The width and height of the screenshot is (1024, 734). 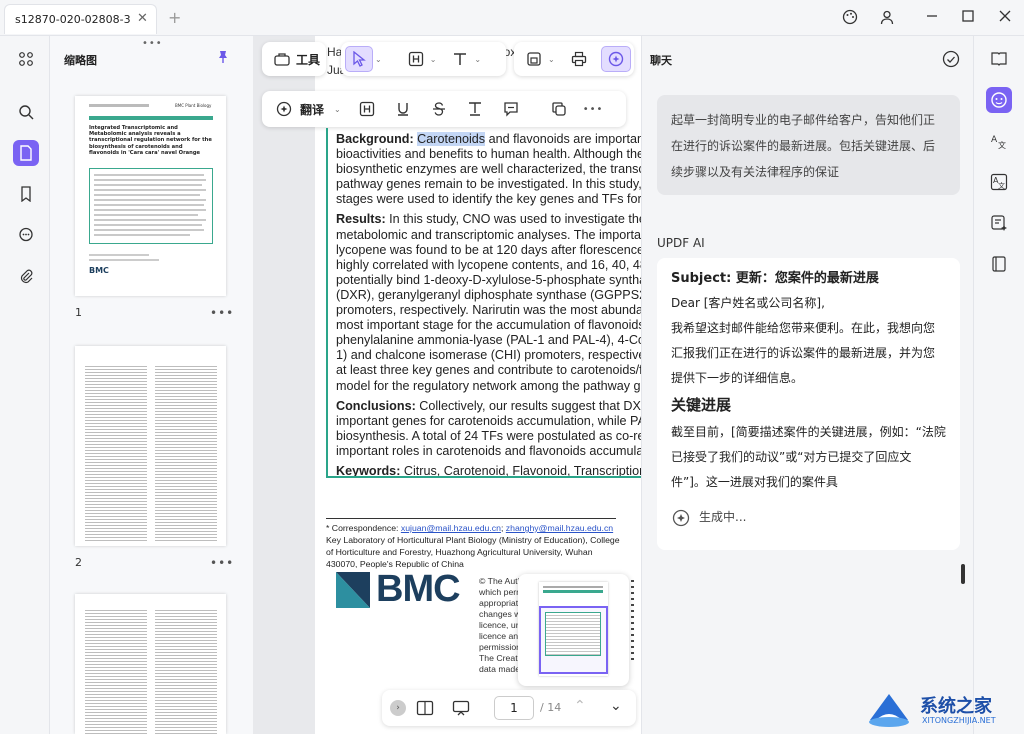 What do you see at coordinates (193, 105) in the screenshot?
I see `thumb-journal-name: BMC Plant Biology` at bounding box center [193, 105].